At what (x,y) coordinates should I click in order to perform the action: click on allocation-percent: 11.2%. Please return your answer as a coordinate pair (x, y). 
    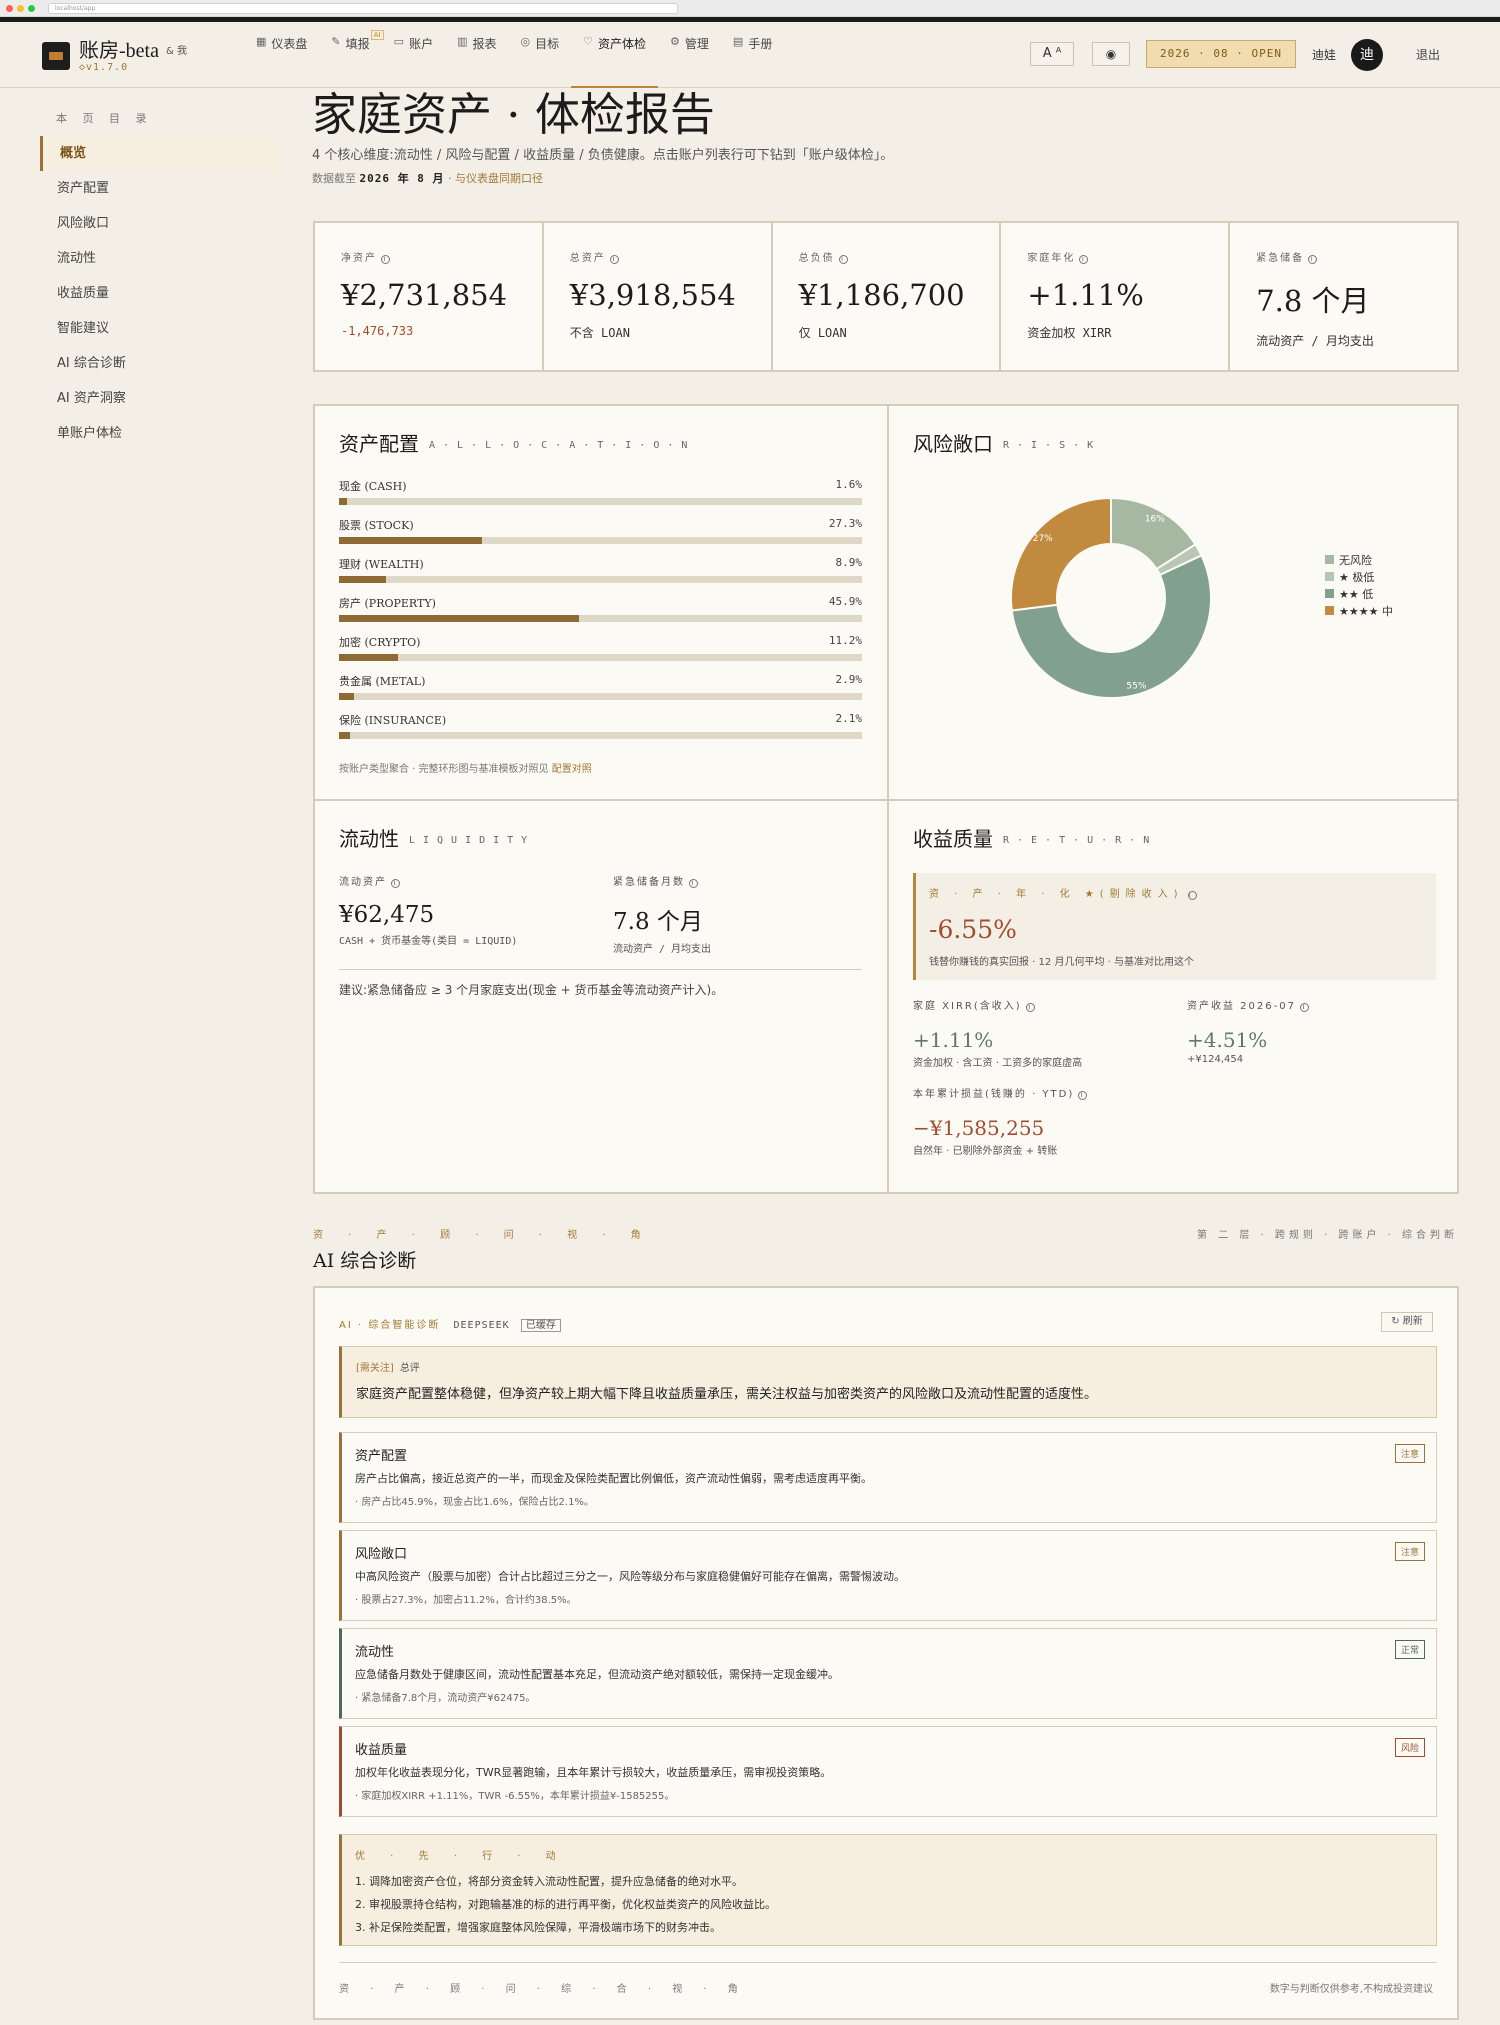
    Looking at the image, I should click on (845, 640).